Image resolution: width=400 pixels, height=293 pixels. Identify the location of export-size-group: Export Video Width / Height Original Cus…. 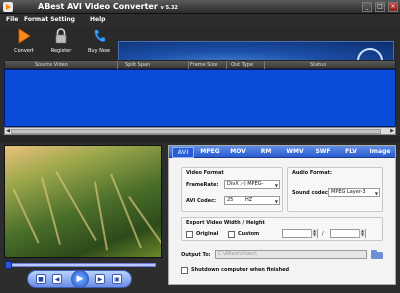
(282, 229).